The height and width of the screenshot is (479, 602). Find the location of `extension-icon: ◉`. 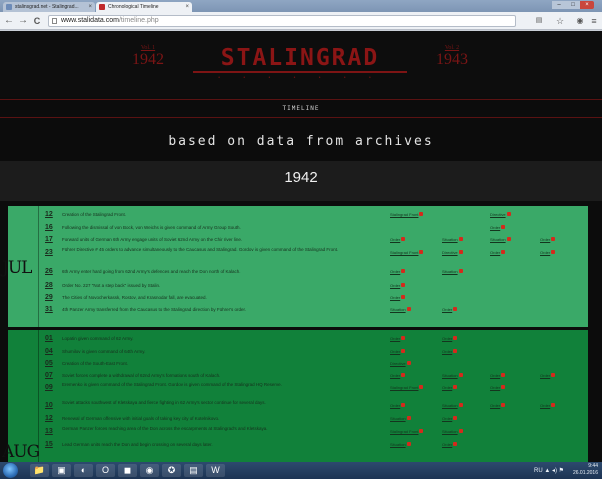

extension-icon: ◉ is located at coordinates (580, 21).